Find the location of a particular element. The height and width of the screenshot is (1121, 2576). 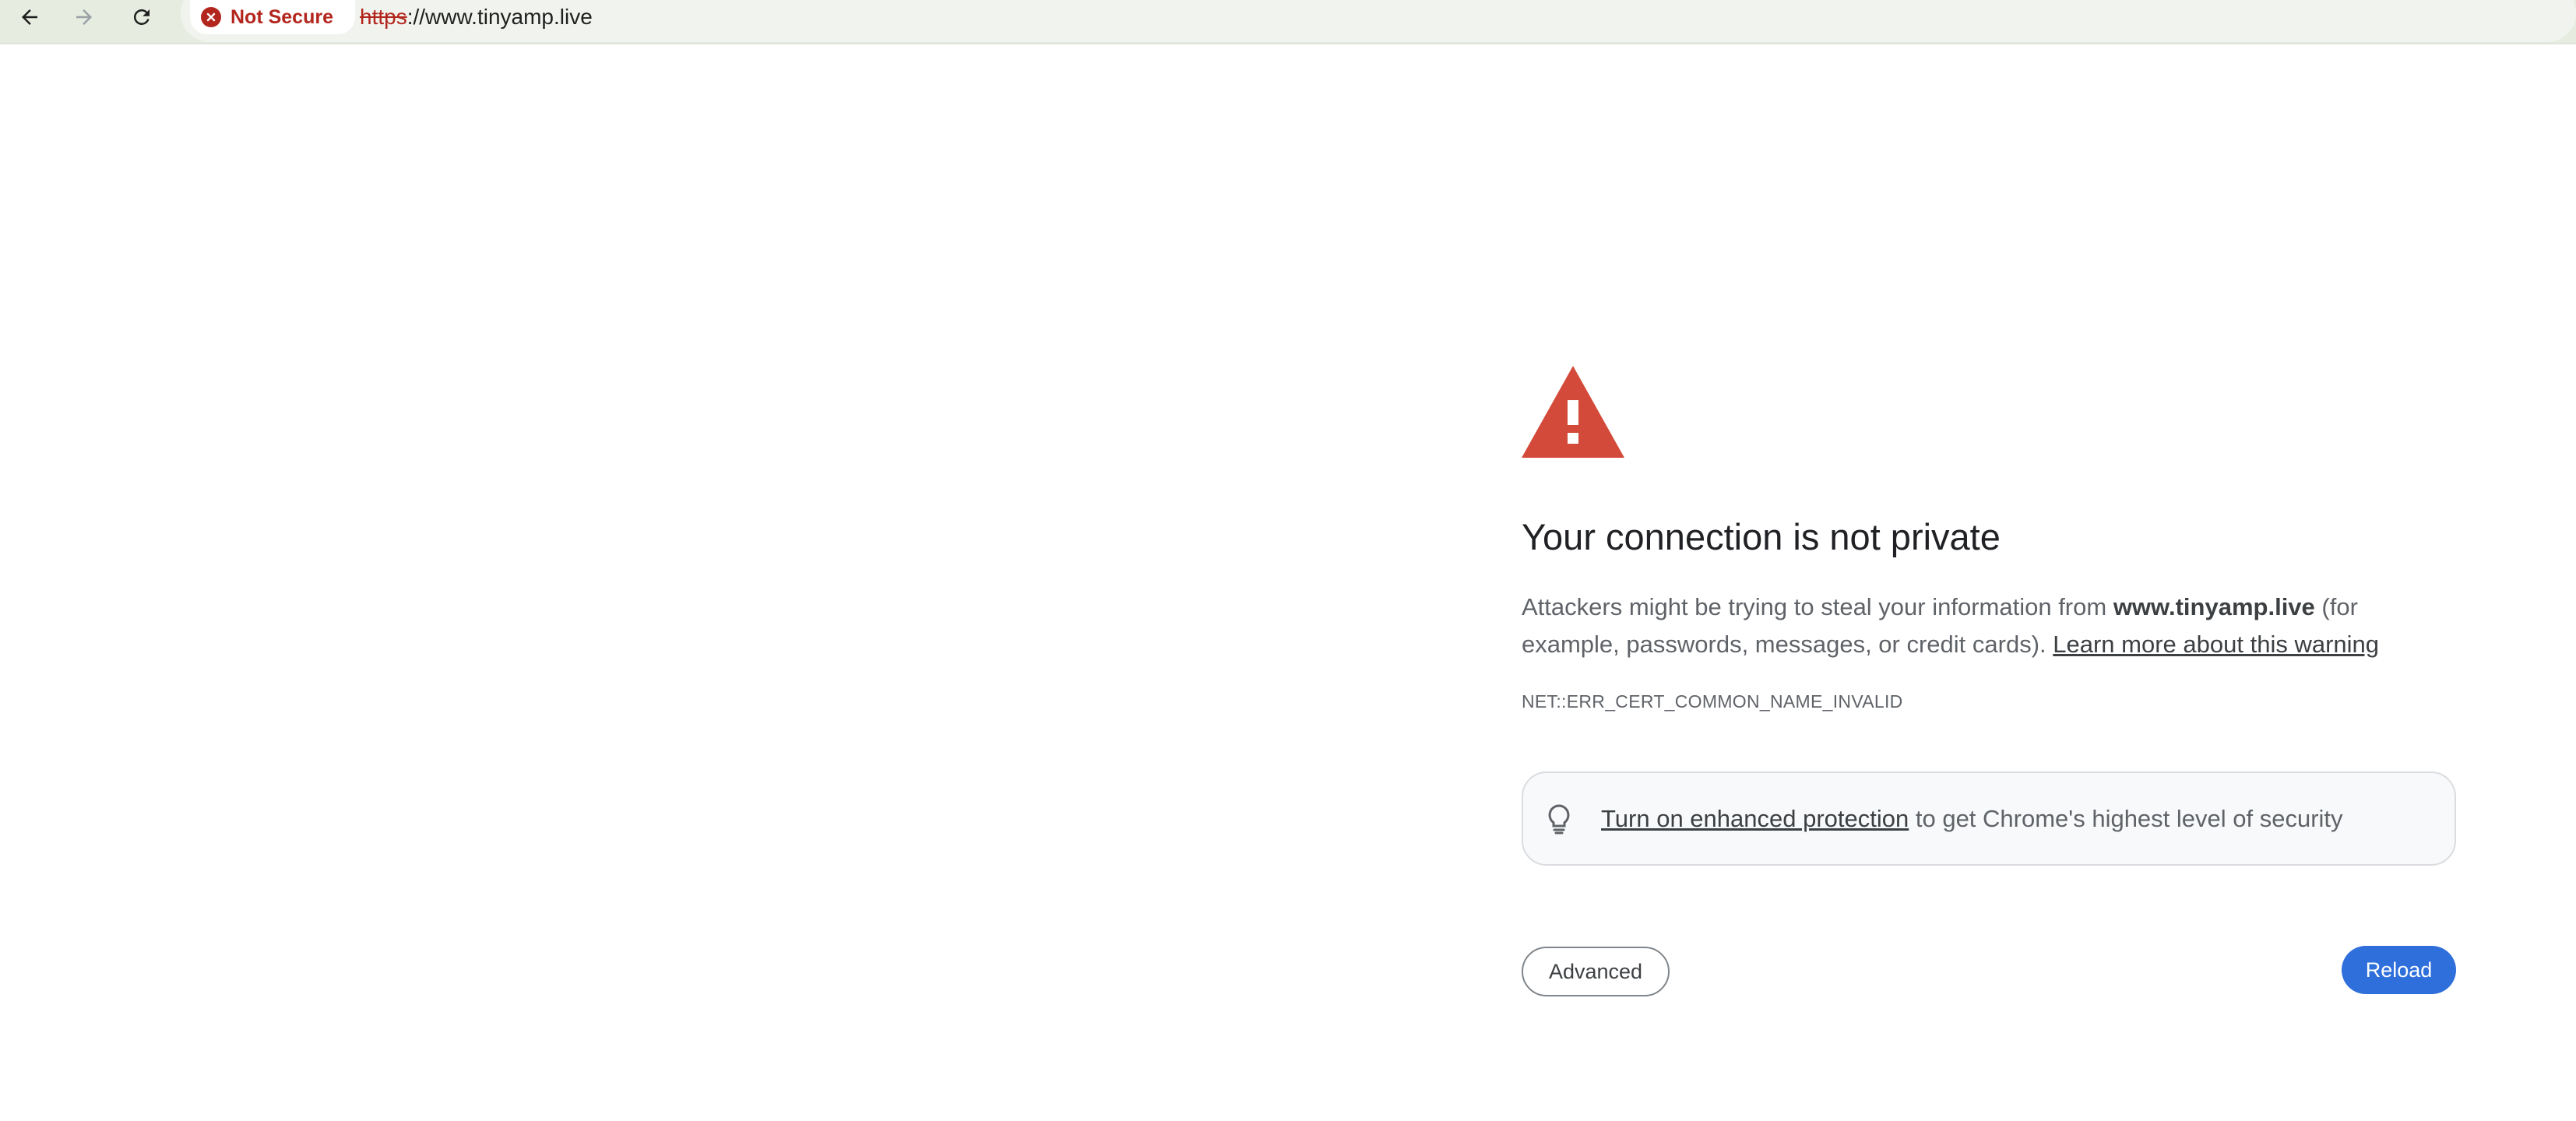

url-scheme: https is located at coordinates (383, 17).